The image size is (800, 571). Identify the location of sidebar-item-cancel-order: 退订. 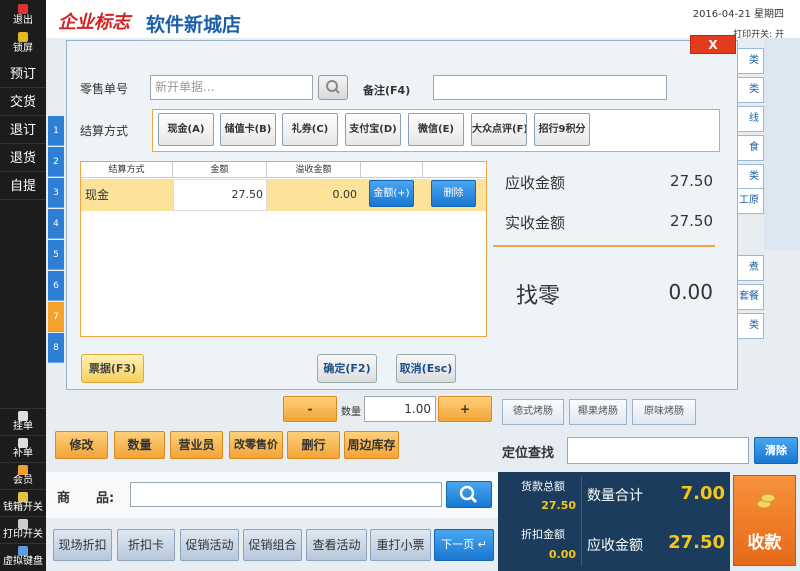
(23, 131).